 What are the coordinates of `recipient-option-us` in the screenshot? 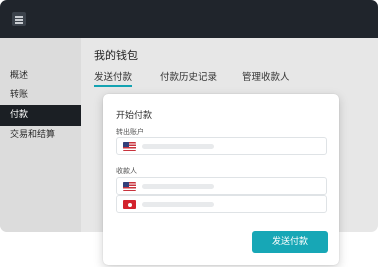 It's located at (221, 186).